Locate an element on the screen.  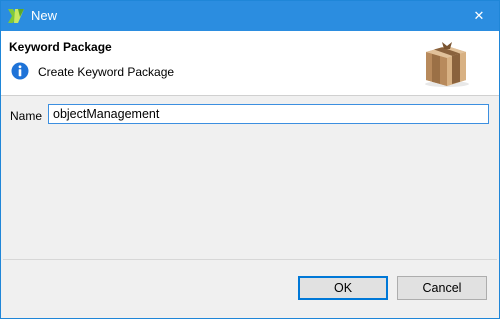
banner-message: Create Keyword Package is located at coordinates (106, 72).